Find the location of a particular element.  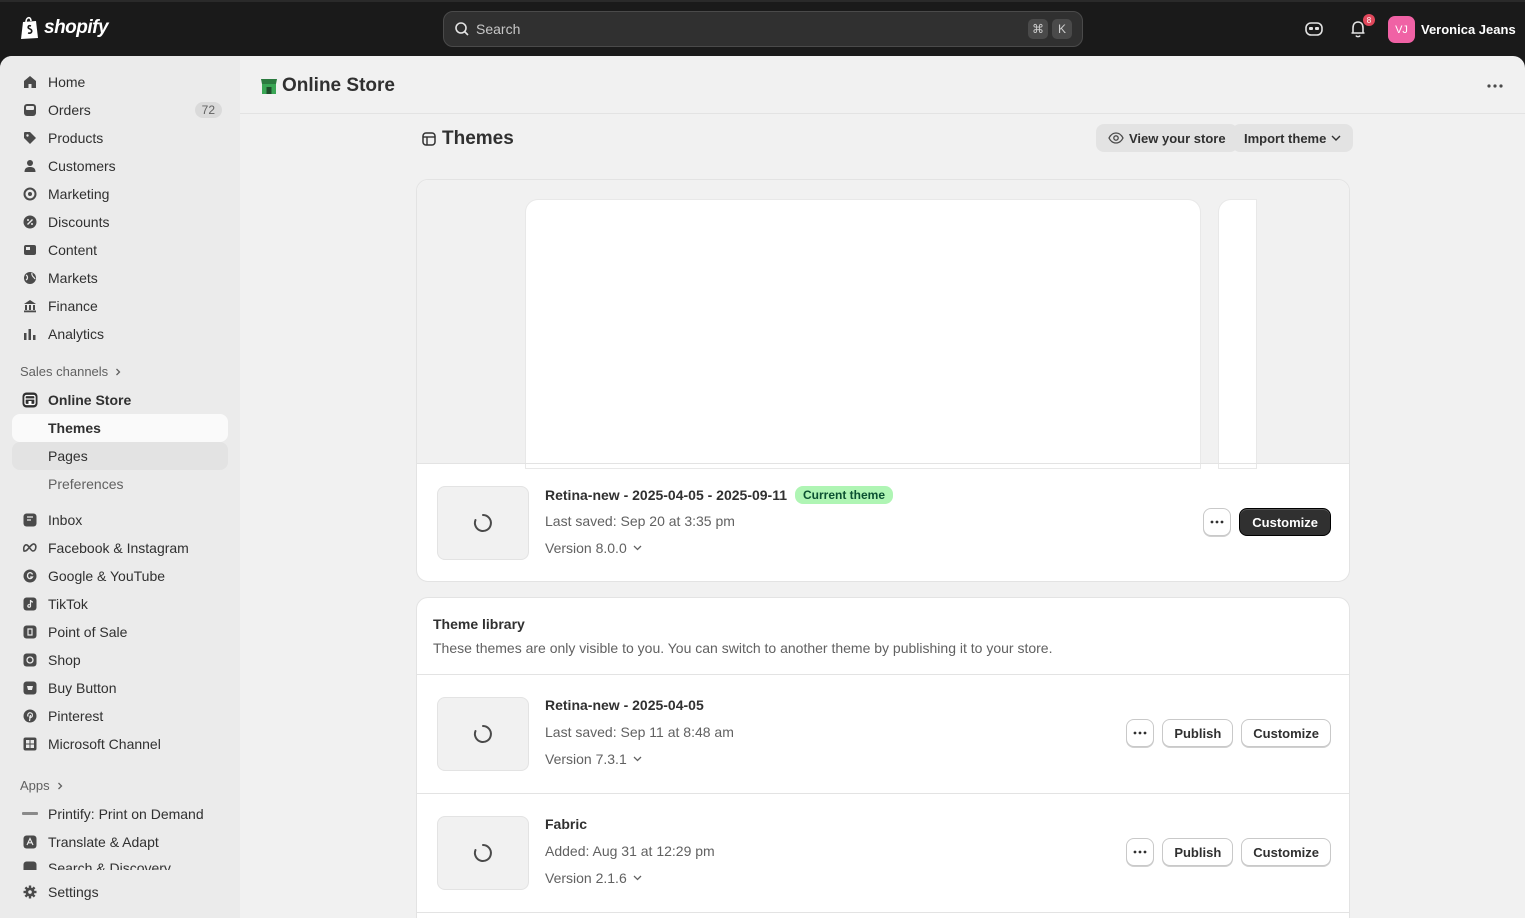

theme-version-toggle: Version 7.3.1 is located at coordinates (593, 759).